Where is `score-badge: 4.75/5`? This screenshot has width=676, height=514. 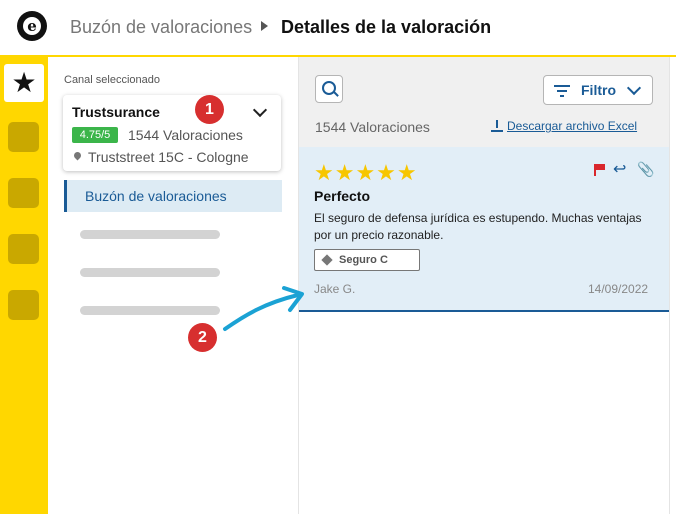
score-badge: 4.75/5 is located at coordinates (95, 135).